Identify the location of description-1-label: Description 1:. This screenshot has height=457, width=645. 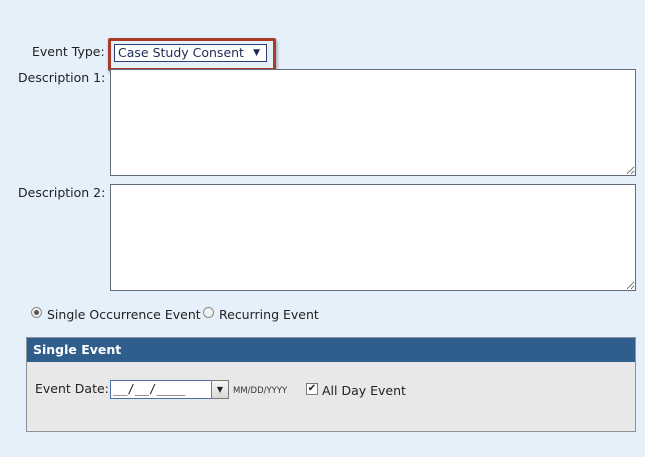
(62, 77).